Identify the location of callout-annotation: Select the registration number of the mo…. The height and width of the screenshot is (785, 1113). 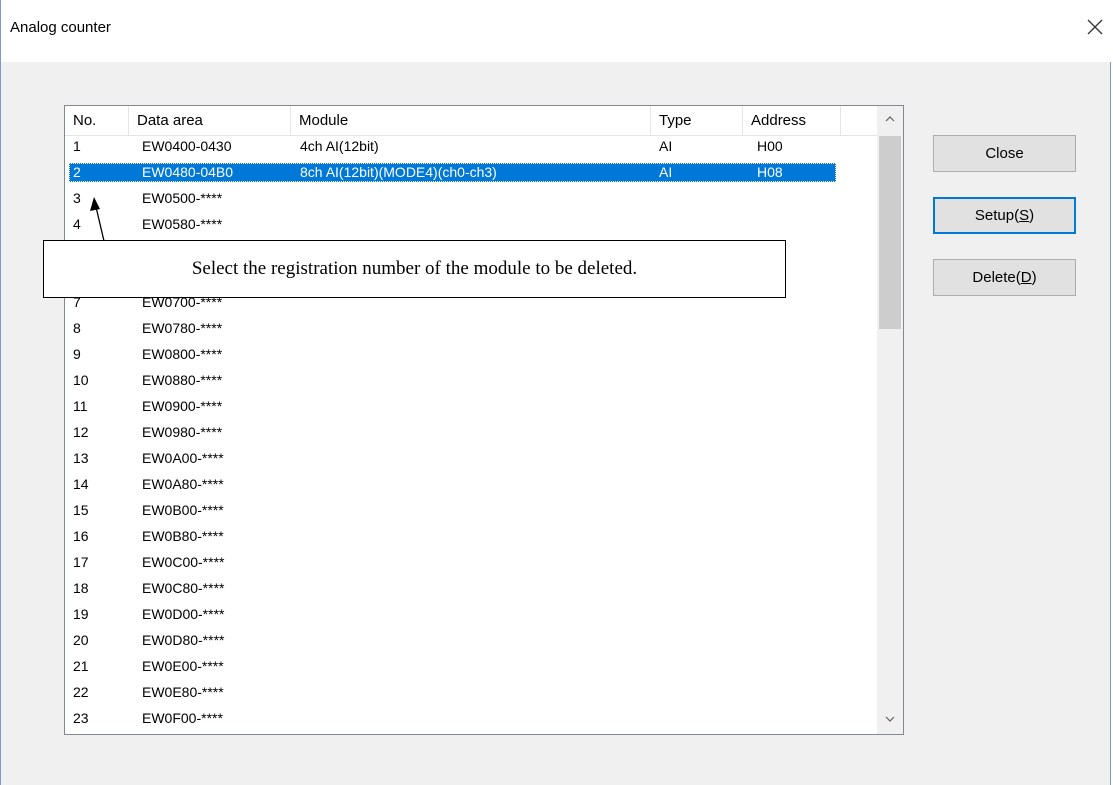
(414, 269).